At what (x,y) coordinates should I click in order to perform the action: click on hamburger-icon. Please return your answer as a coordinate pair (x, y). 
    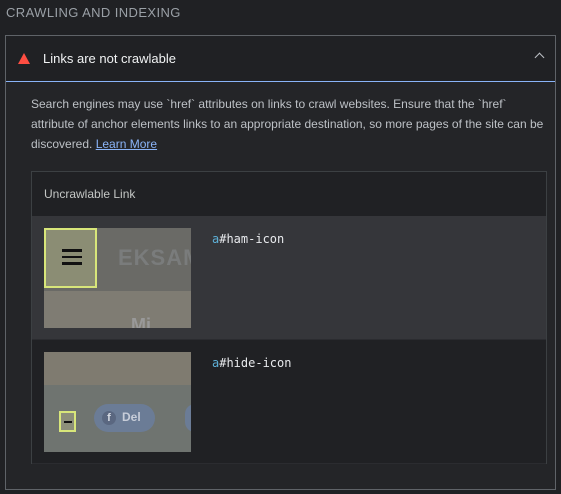
    Looking at the image, I should click on (72, 257).